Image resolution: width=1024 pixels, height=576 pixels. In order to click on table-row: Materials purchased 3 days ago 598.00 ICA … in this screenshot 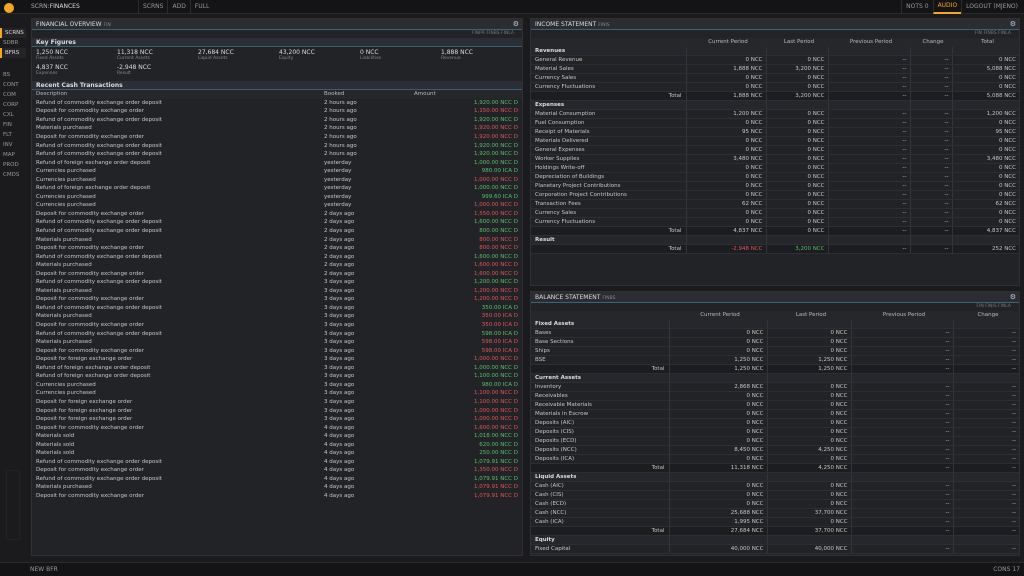, I will do `click(277, 342)`.